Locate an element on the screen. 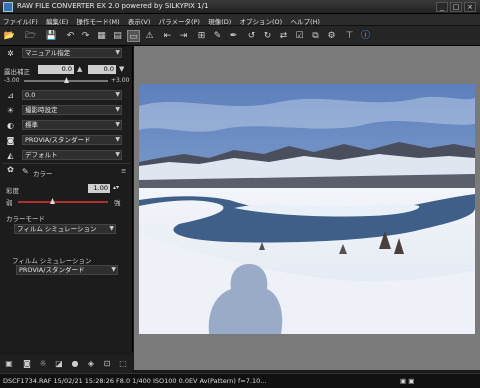 Image resolution: width=480 pixels, height=388 pixels. pin-icon: ⊤ is located at coordinates (349, 36).